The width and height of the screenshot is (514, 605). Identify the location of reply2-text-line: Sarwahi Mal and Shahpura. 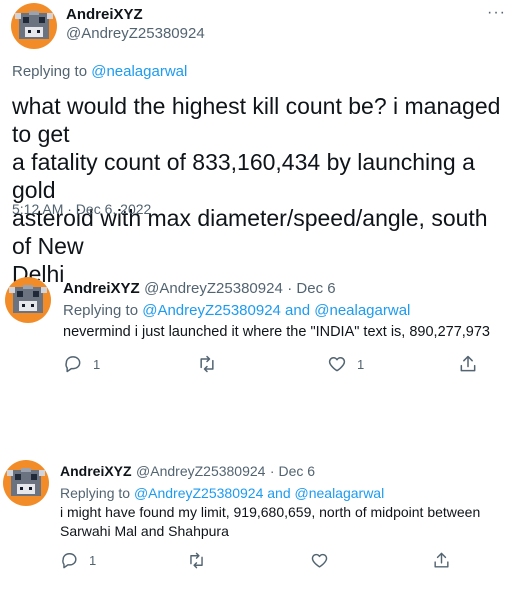
(144, 531).